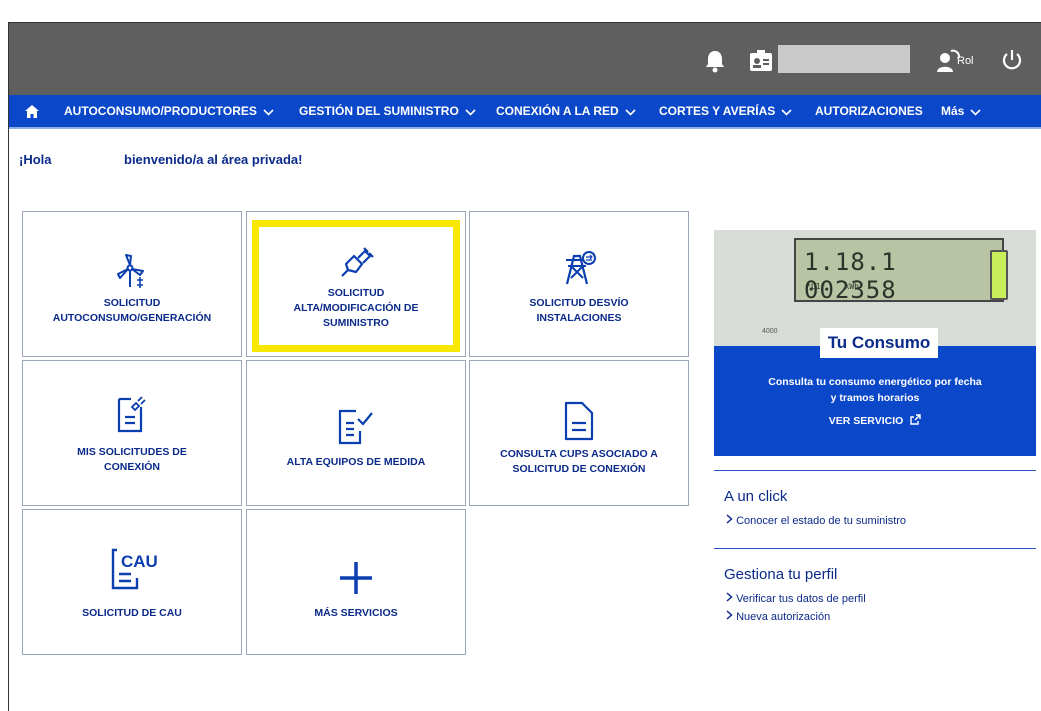  What do you see at coordinates (965, 61) in the screenshot?
I see `role-label: Rol` at bounding box center [965, 61].